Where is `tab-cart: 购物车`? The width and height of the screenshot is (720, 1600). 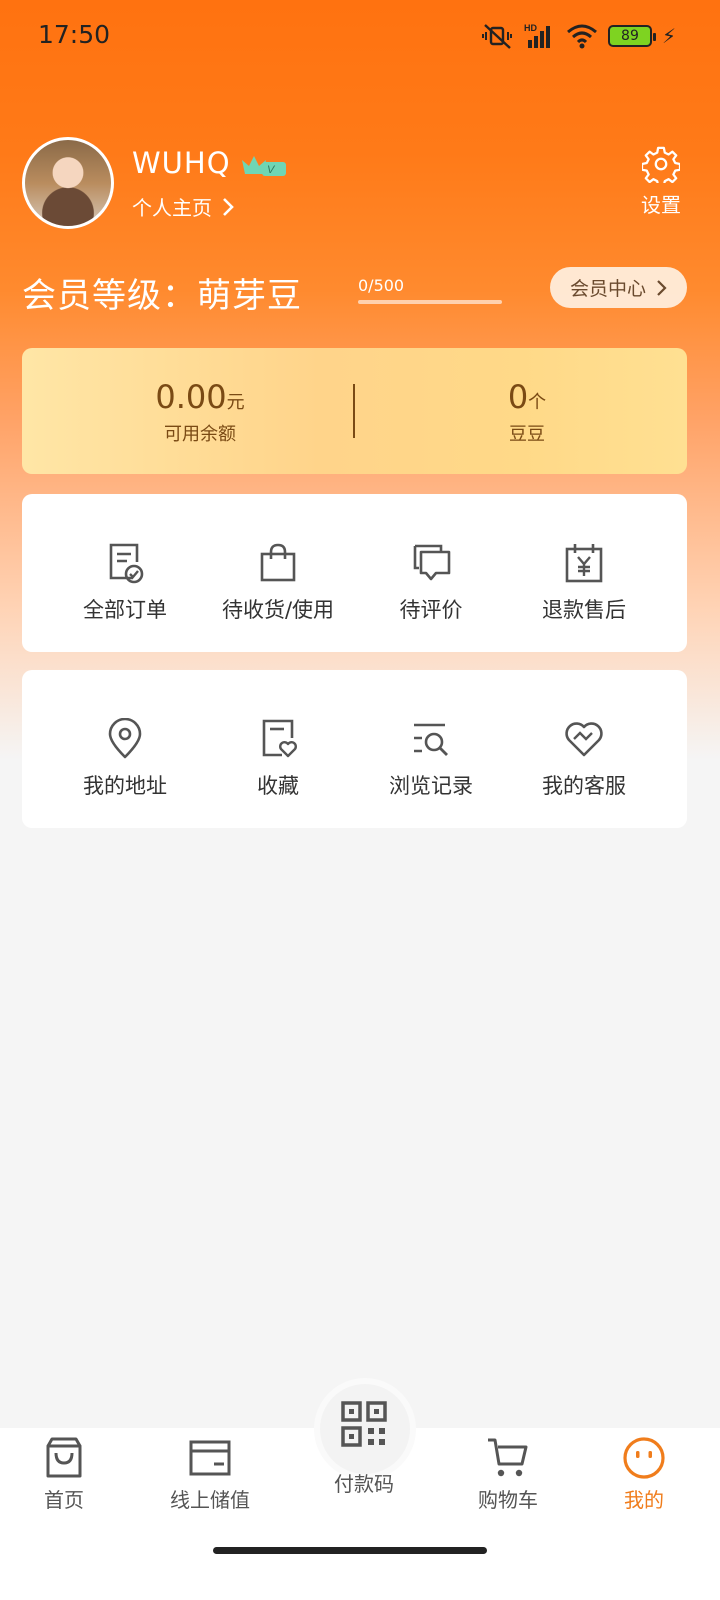
tab-cart: 购物车 is located at coordinates (508, 1474).